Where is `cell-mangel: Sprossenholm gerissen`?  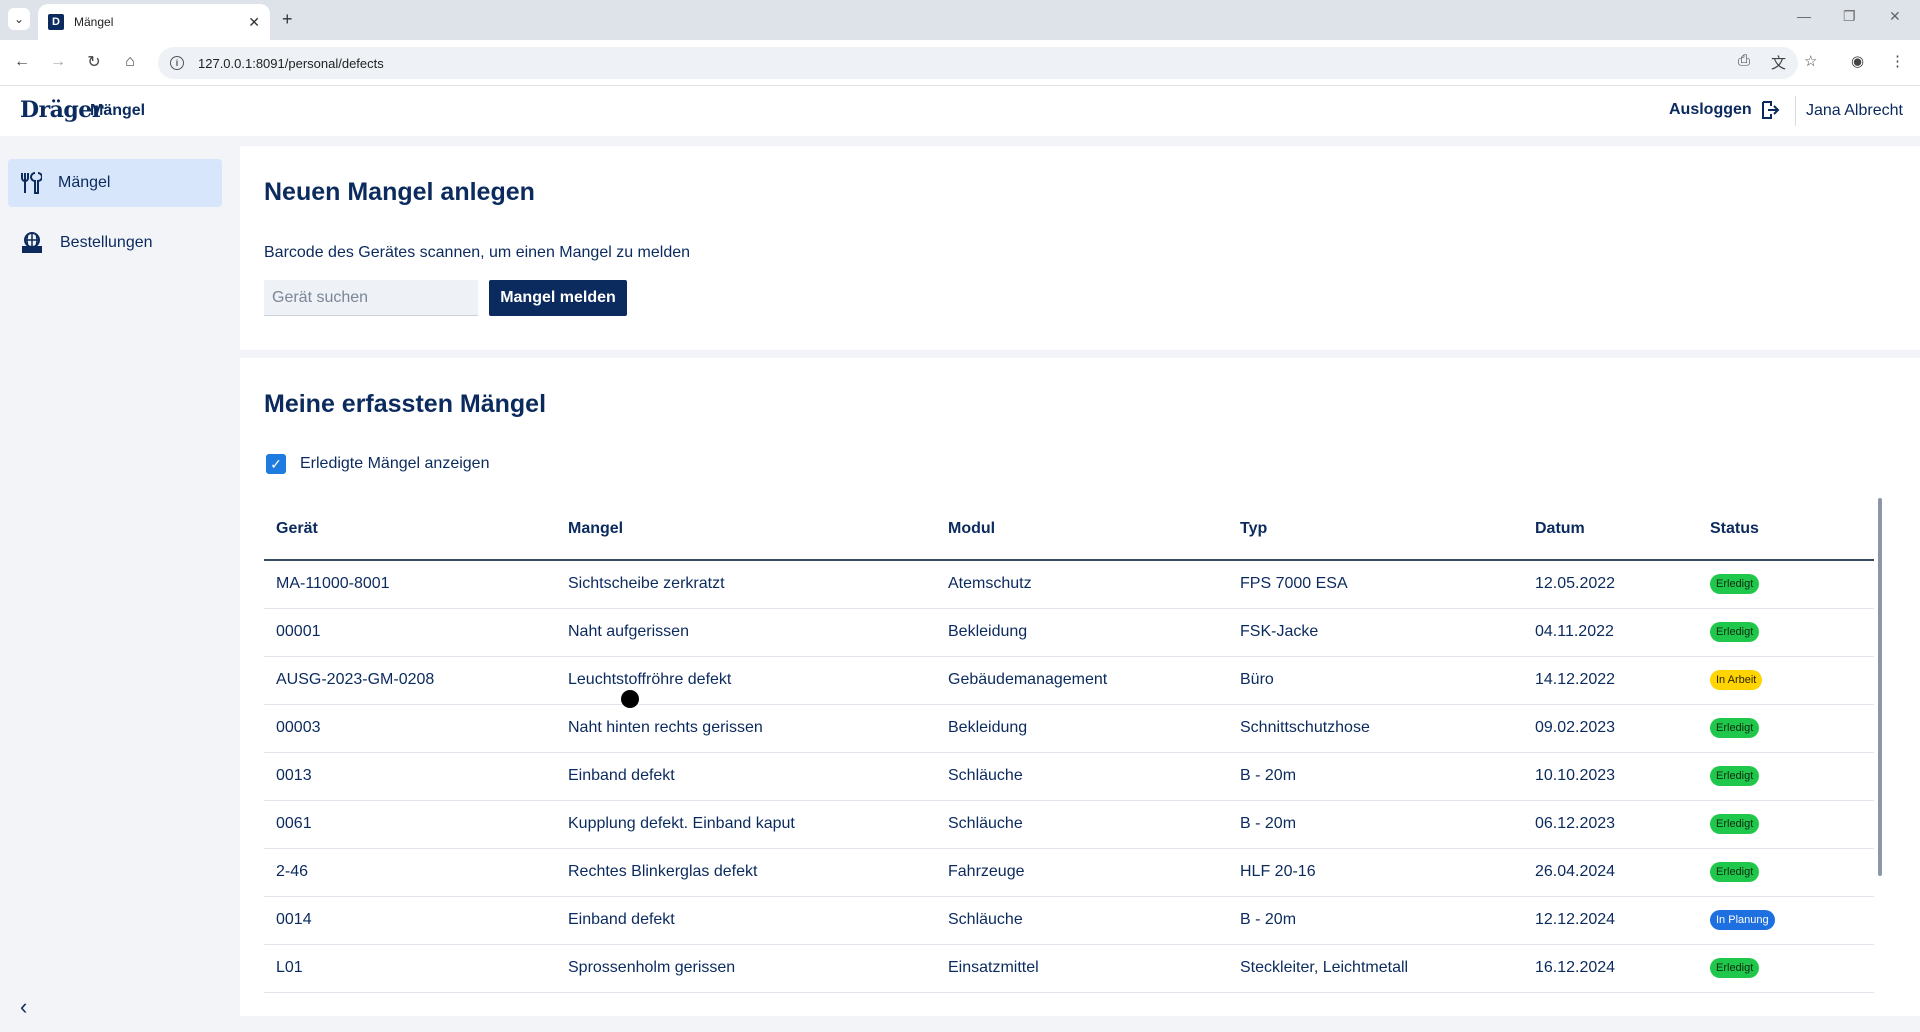 cell-mangel: Sprossenholm gerissen is located at coordinates (746, 968).